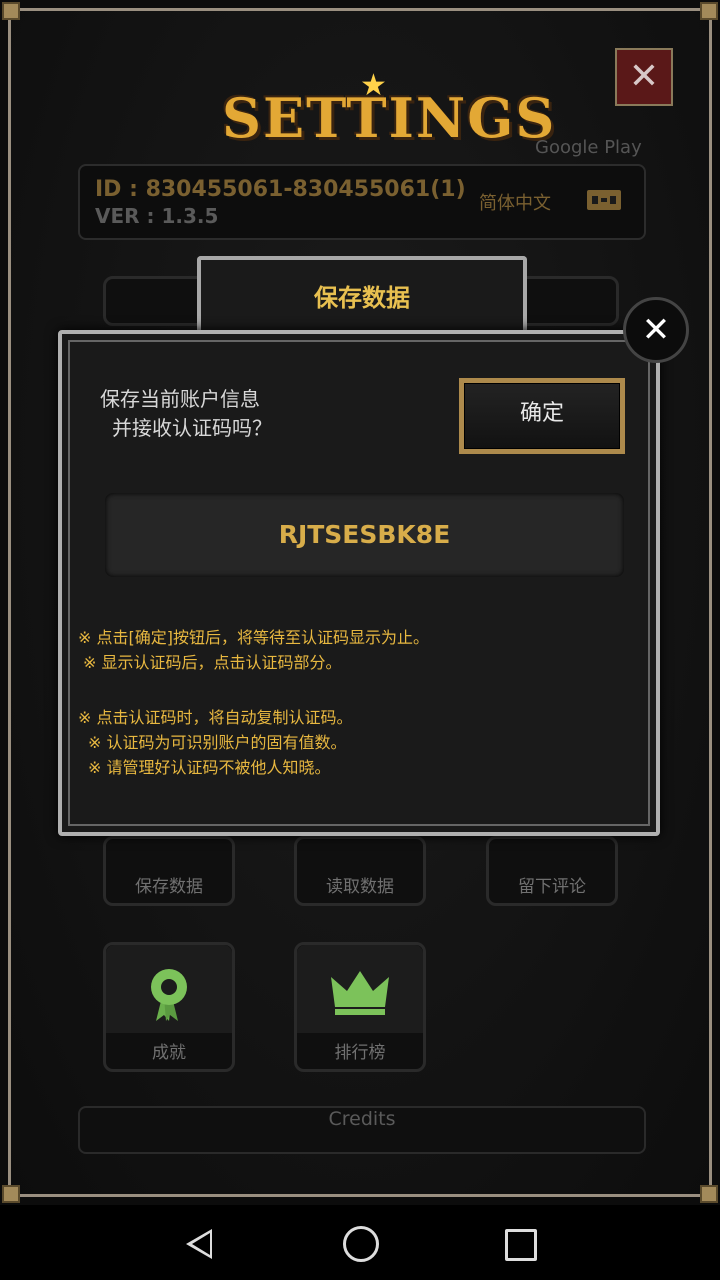 The width and height of the screenshot is (720, 1280). I want to click on note-line: ※ 显示认证码后，点击认证码部分。, so click(212, 662).